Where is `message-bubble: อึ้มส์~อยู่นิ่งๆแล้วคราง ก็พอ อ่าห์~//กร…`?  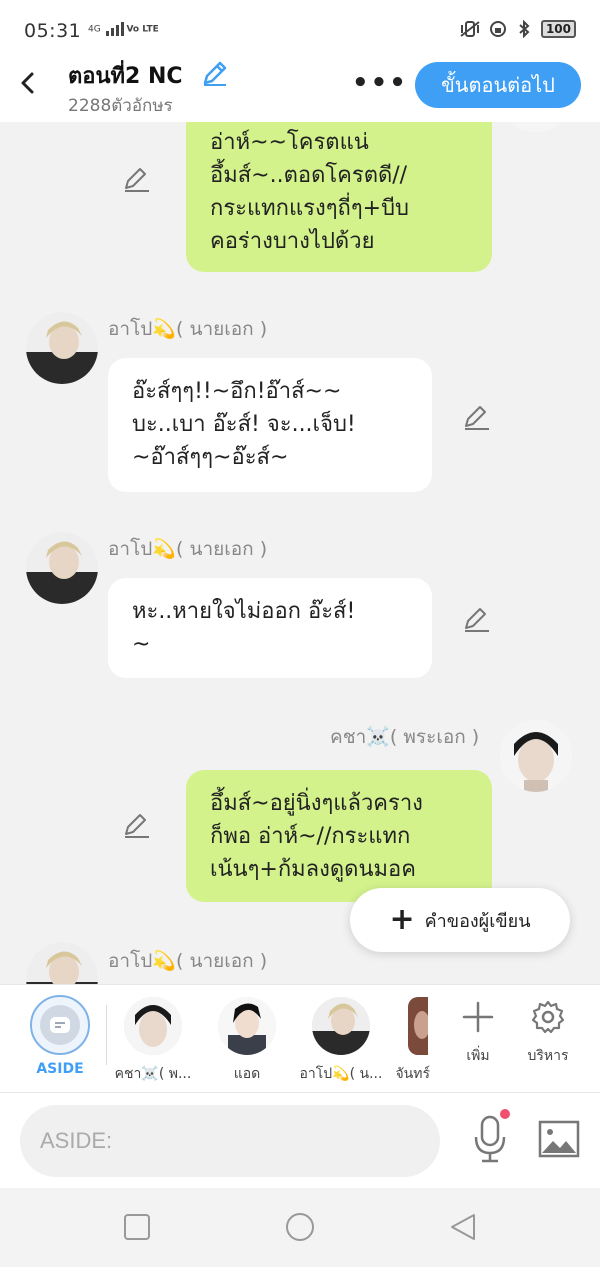
message-bubble: อึ้มส์~อยู่นิ่งๆแล้วคราง ก็พอ อ่าห์~//กร… is located at coordinates (339, 836).